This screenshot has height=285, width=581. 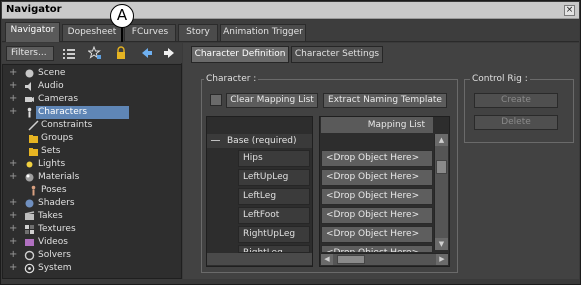 I want to click on mapping-vertical-scrollbar: ▲ ▼, so click(x=441, y=192).